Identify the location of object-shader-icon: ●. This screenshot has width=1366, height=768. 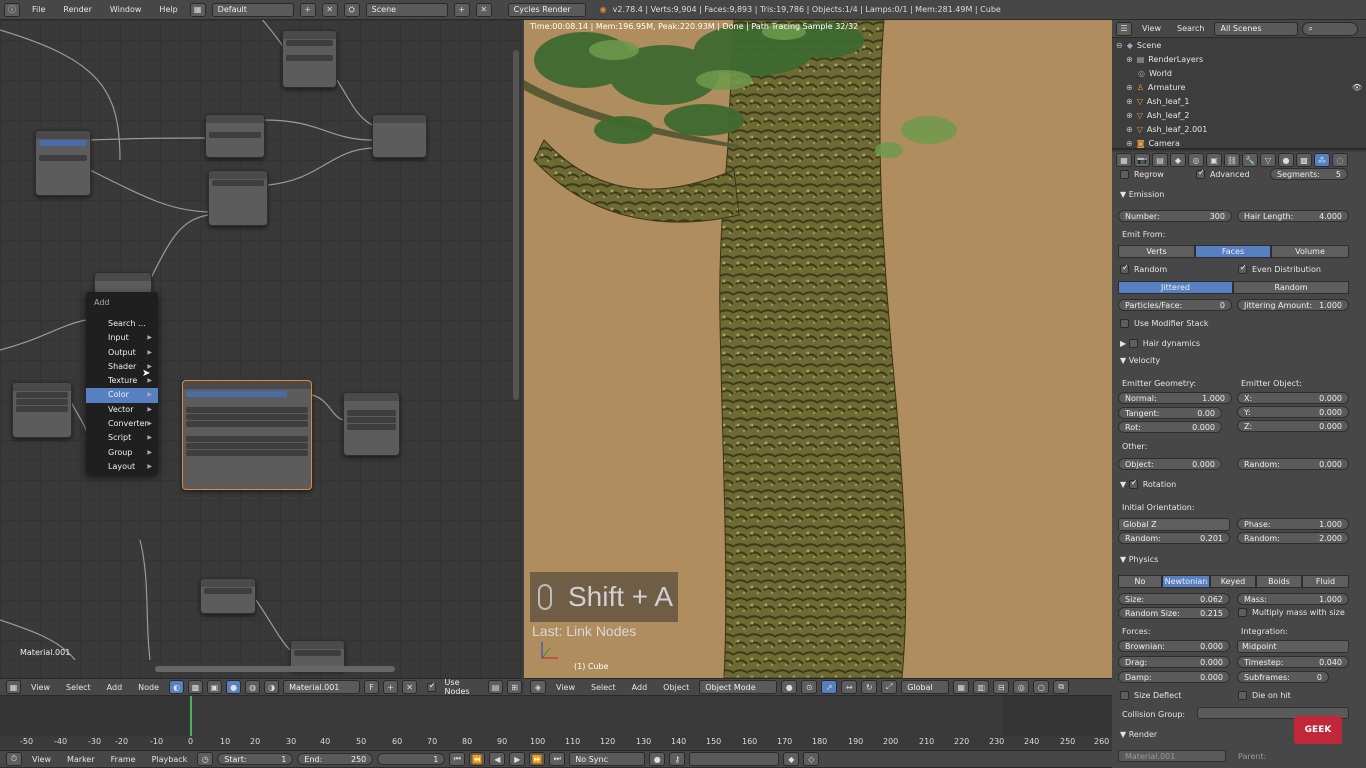
(234, 687).